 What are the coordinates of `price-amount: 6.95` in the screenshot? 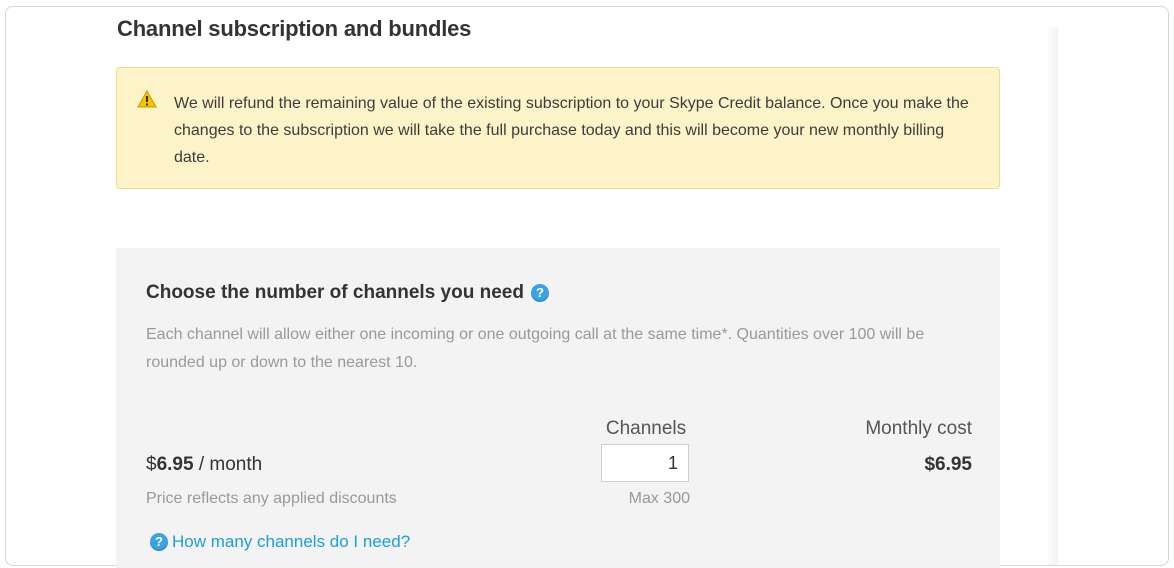 It's located at (175, 464).